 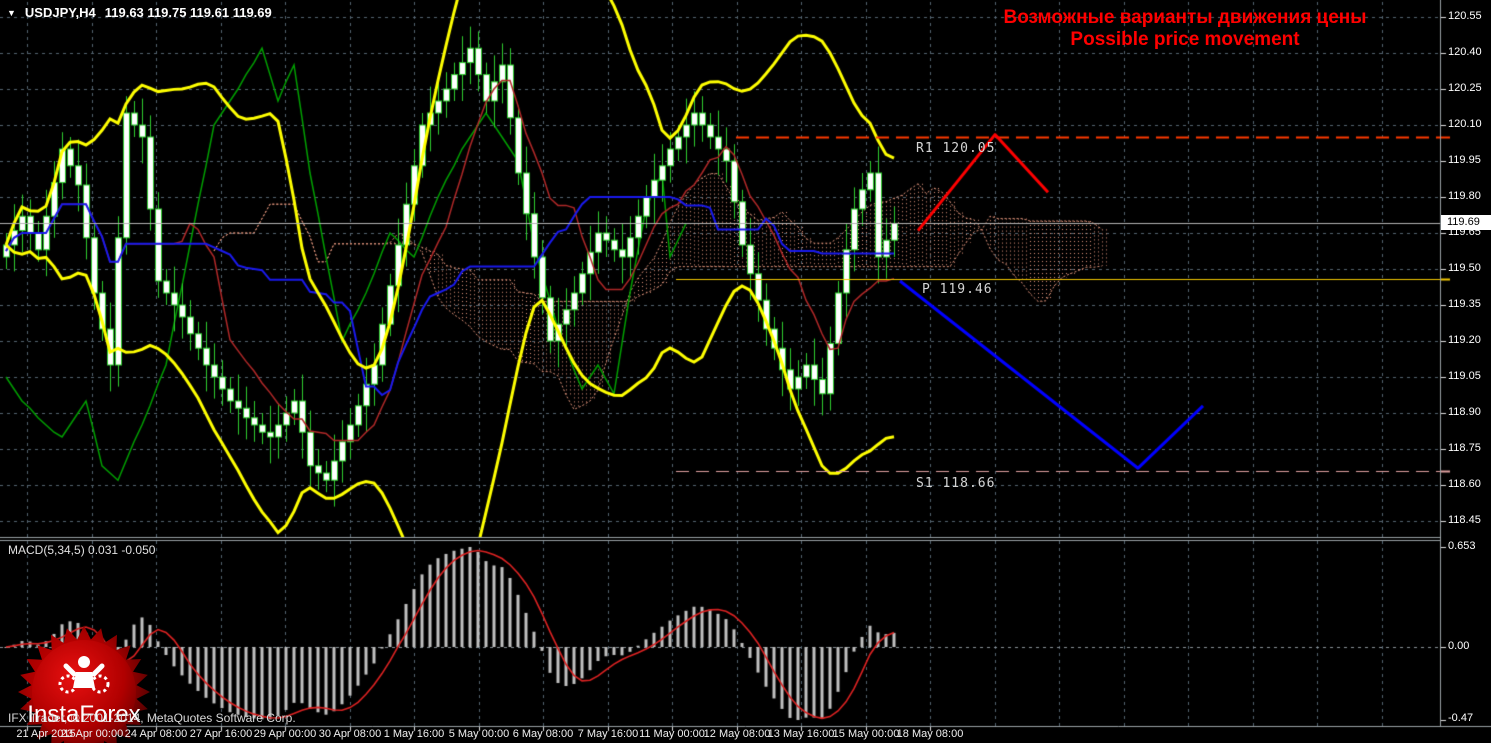 What do you see at coordinates (1464, 196) in the screenshot?
I see `price-axis-label: 119.80` at bounding box center [1464, 196].